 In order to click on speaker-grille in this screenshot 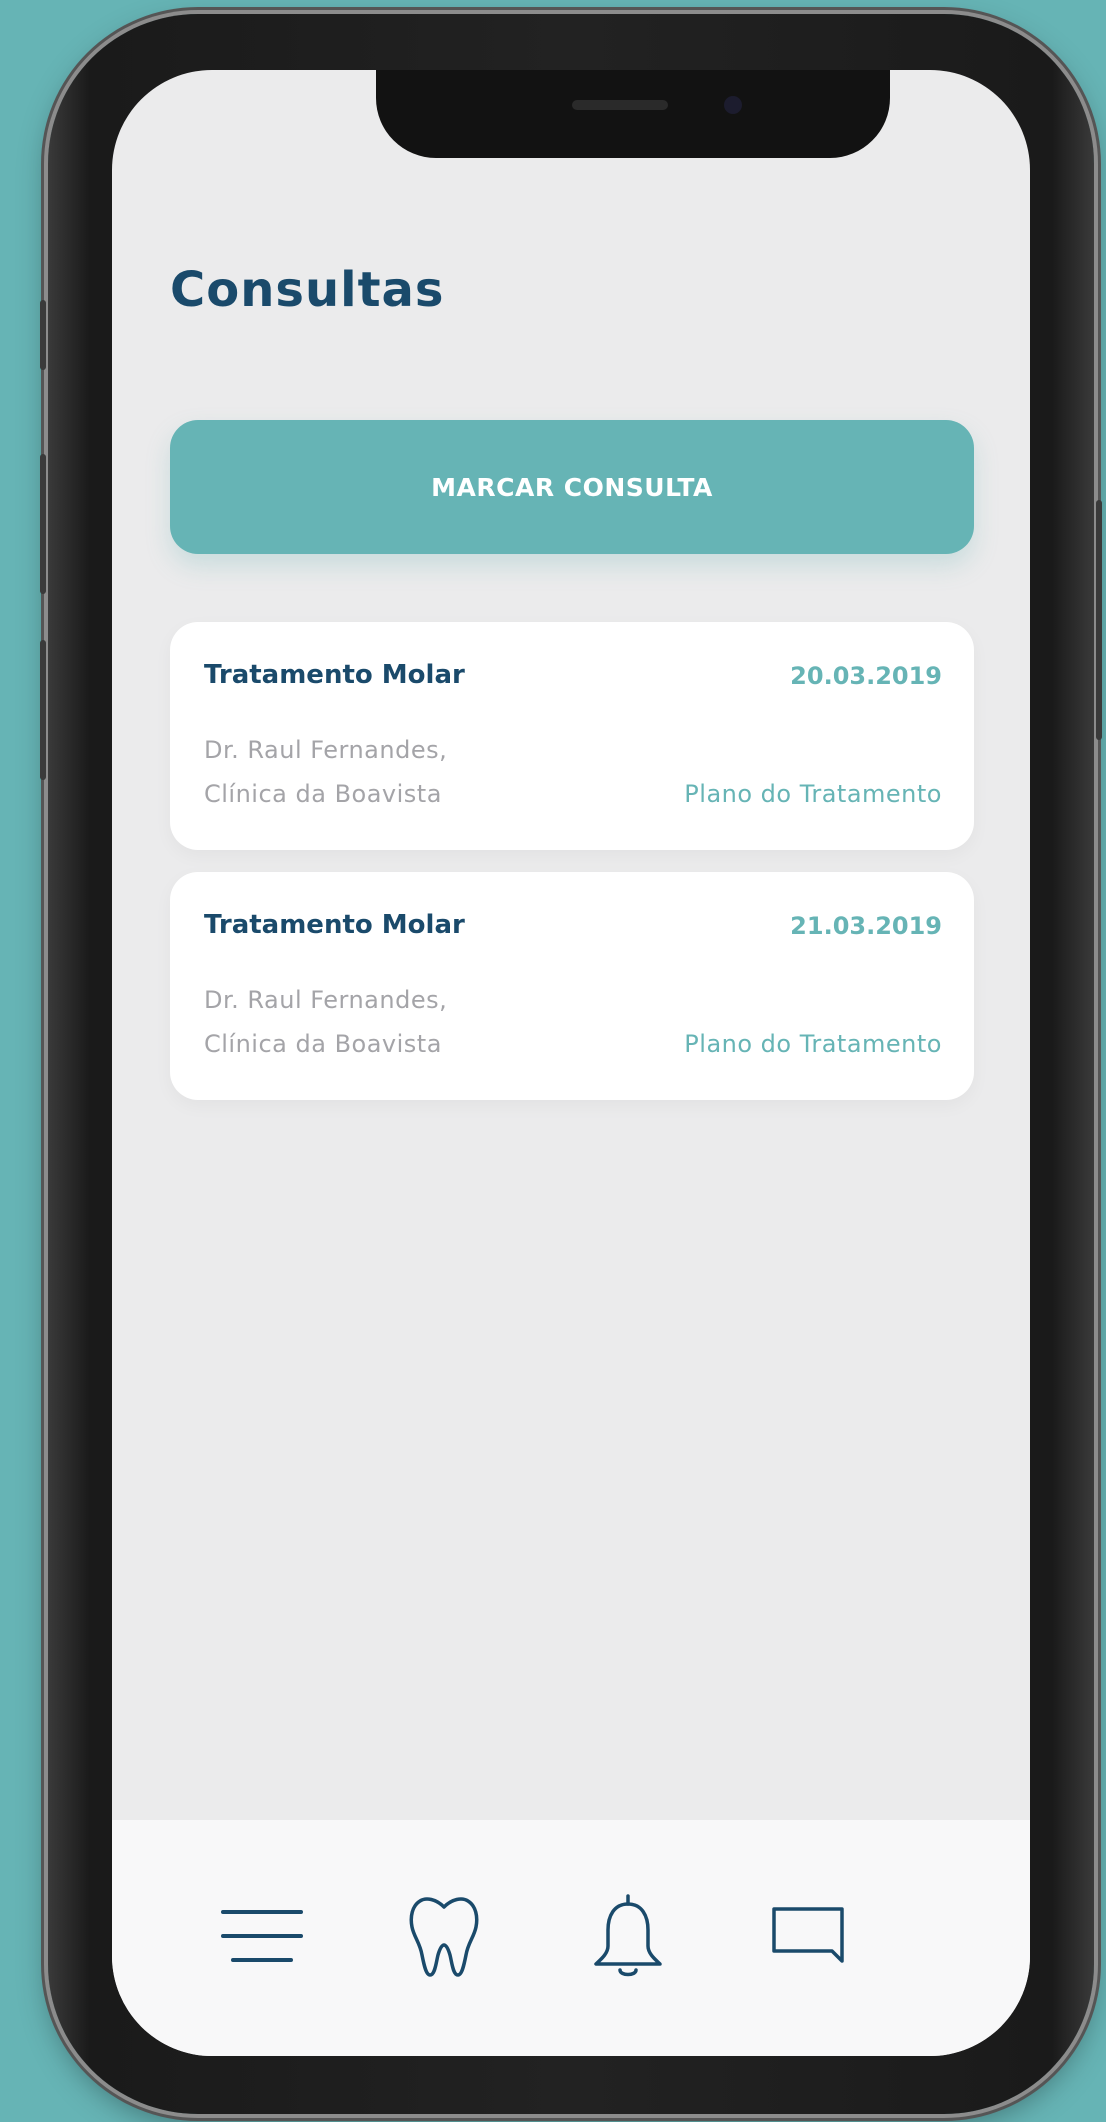, I will do `click(620, 105)`.